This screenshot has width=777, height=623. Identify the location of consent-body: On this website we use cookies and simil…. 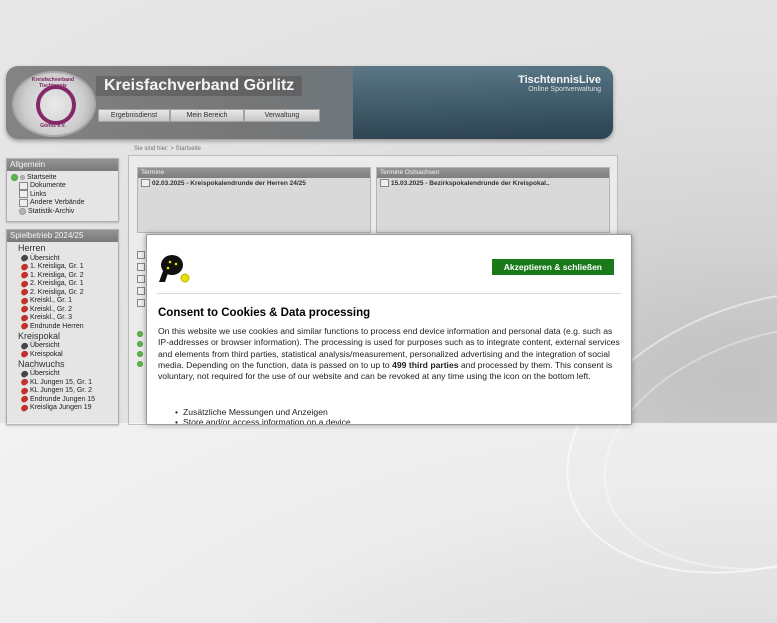
(389, 354).